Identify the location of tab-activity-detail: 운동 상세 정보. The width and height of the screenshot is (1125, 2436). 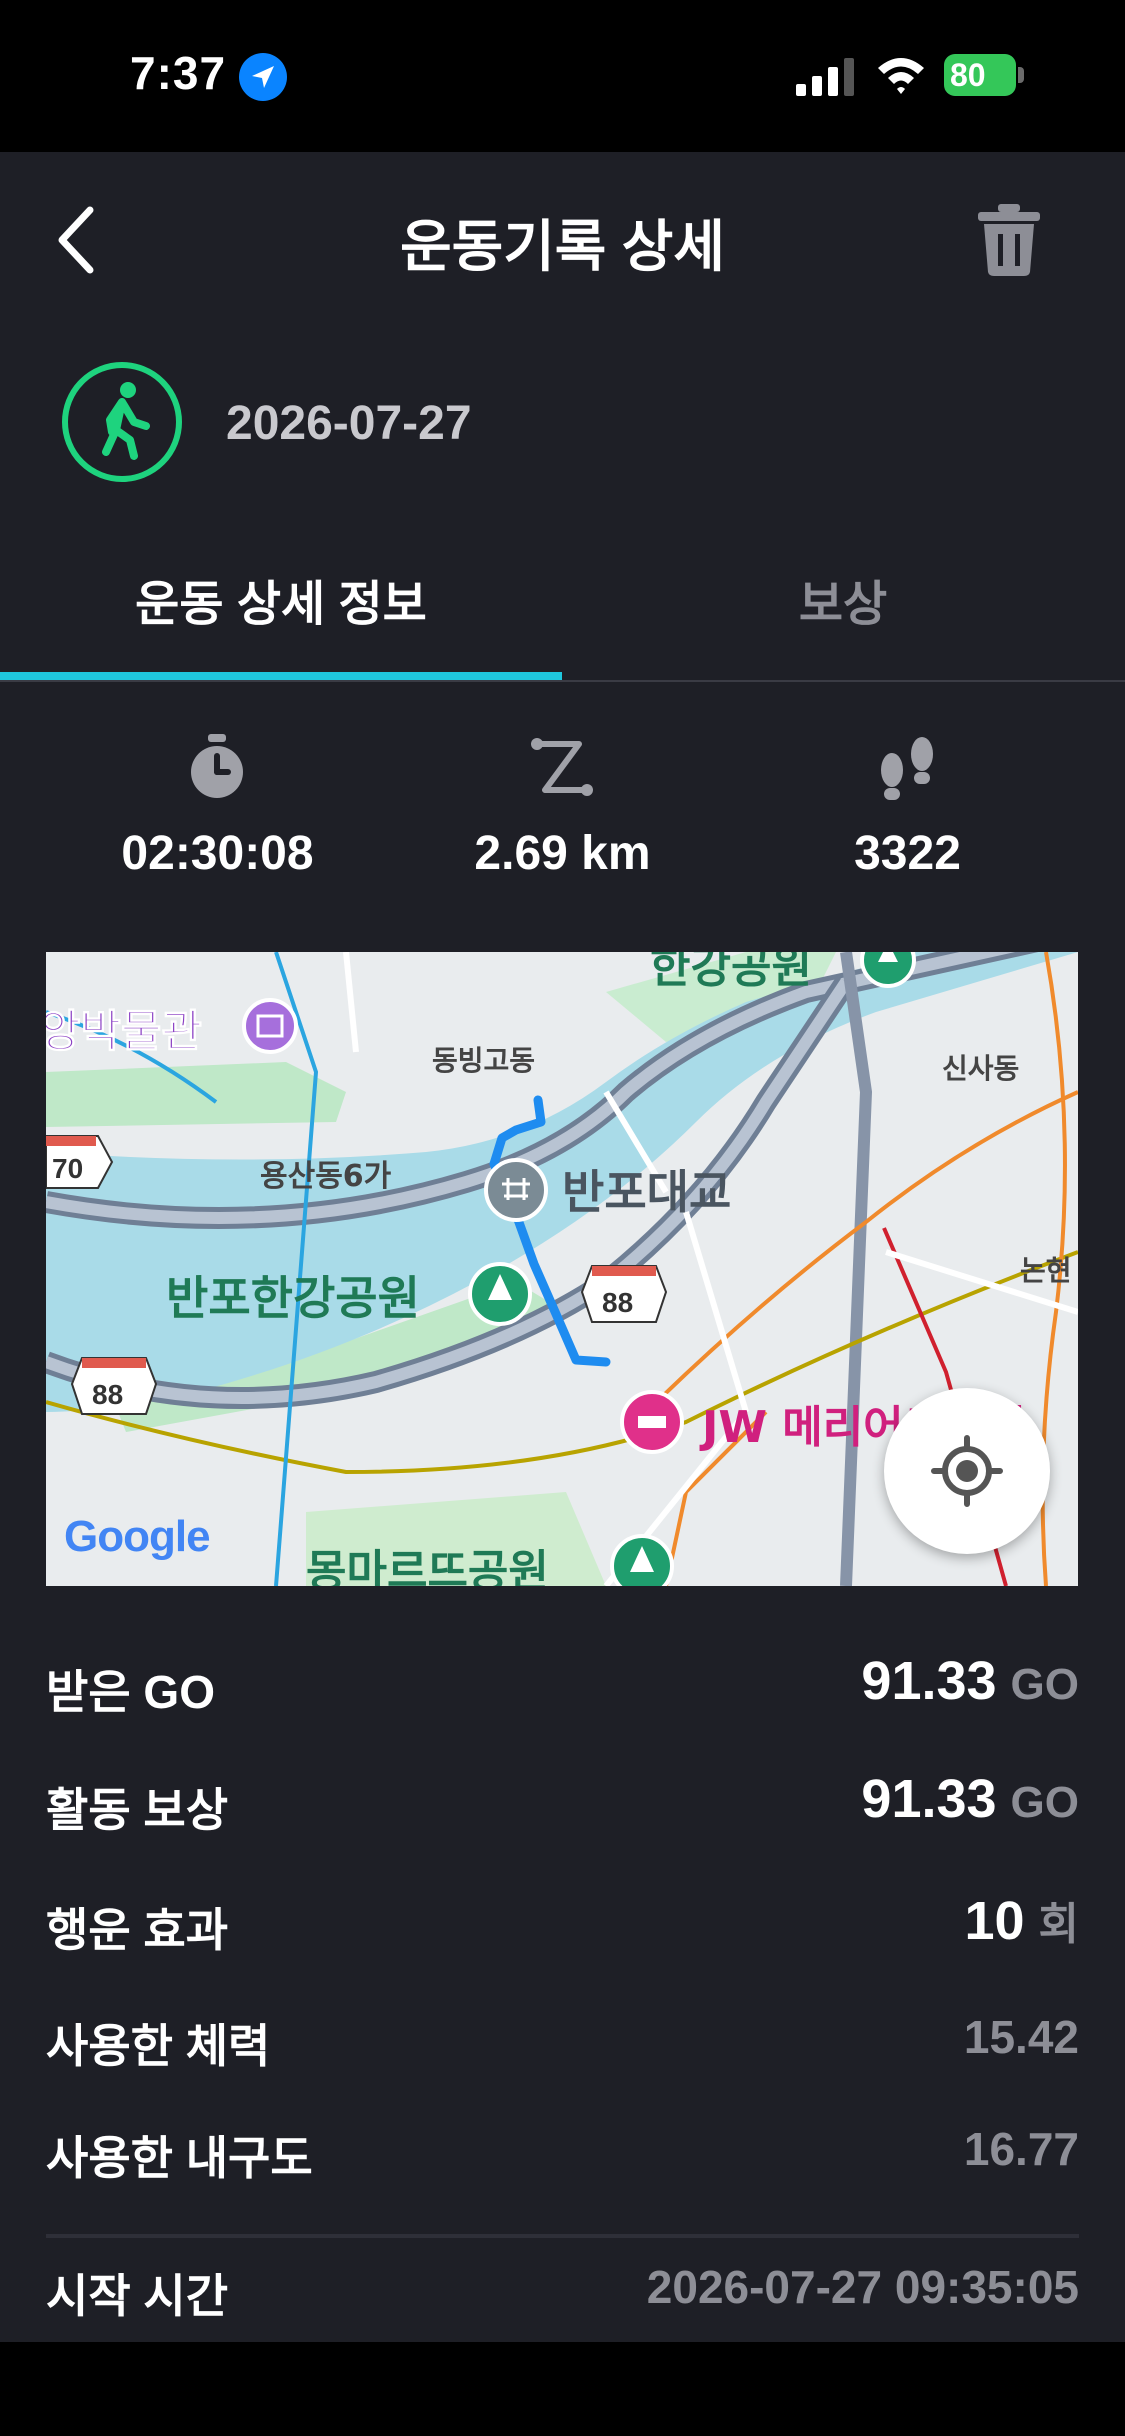
(281, 615).